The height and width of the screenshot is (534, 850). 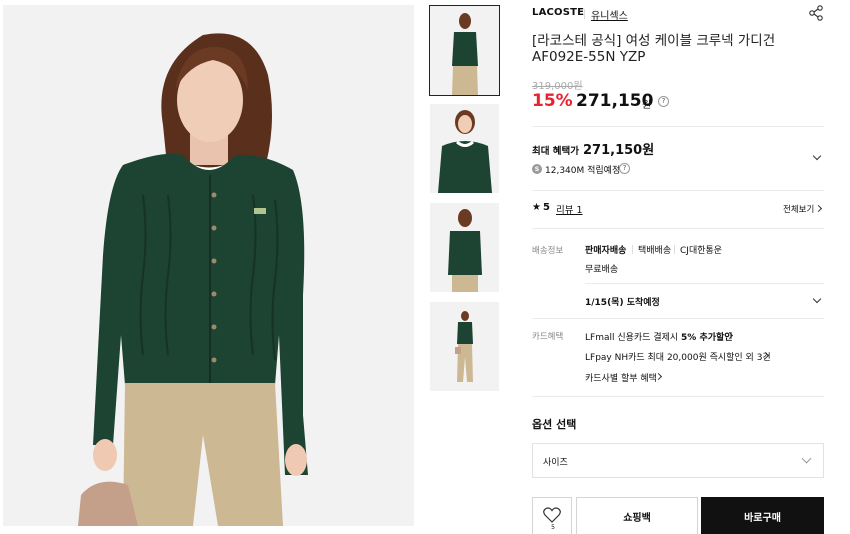 I want to click on card-benefit-line2: LFpay NH카드 최대 20,000원 즉시할인 외 3건, so click(x=678, y=356).